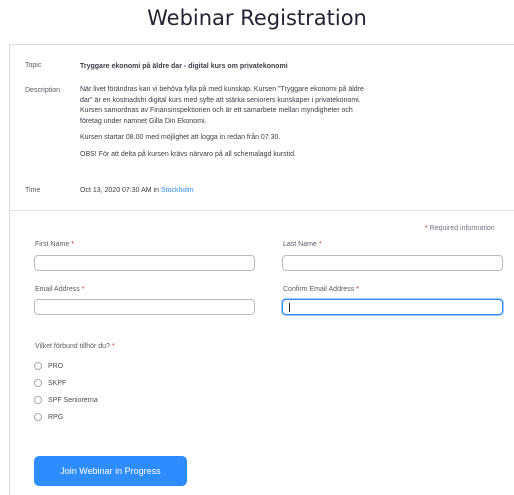 This screenshot has width=514, height=495. I want to click on description-label: Description, so click(43, 90).